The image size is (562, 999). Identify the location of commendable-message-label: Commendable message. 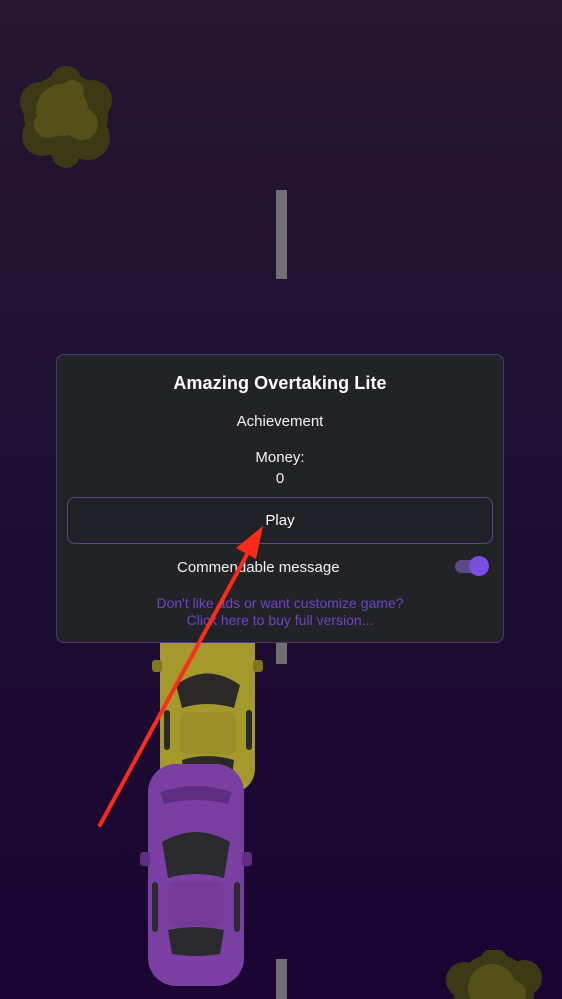
(258, 567).